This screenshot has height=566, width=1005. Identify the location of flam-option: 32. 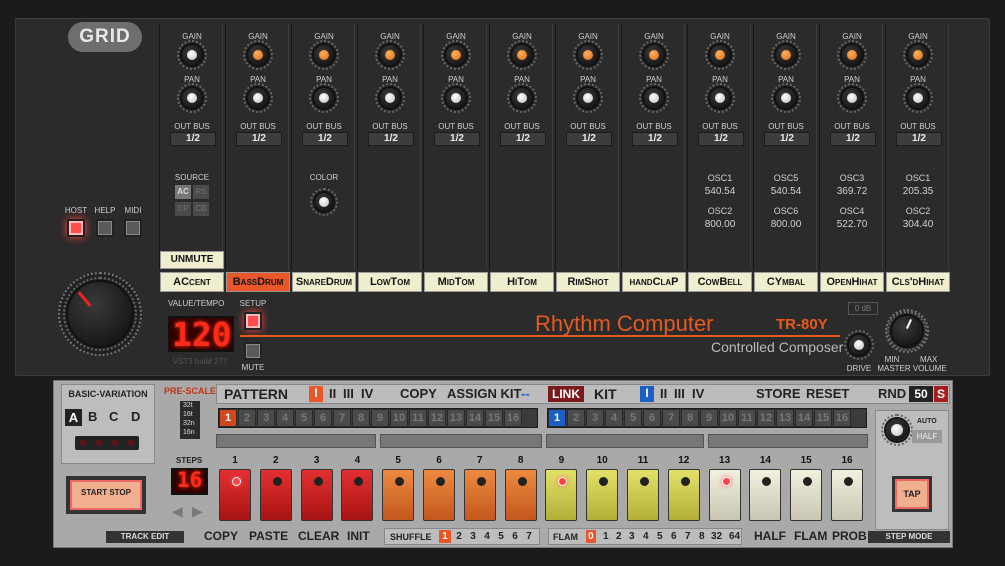
(716, 536).